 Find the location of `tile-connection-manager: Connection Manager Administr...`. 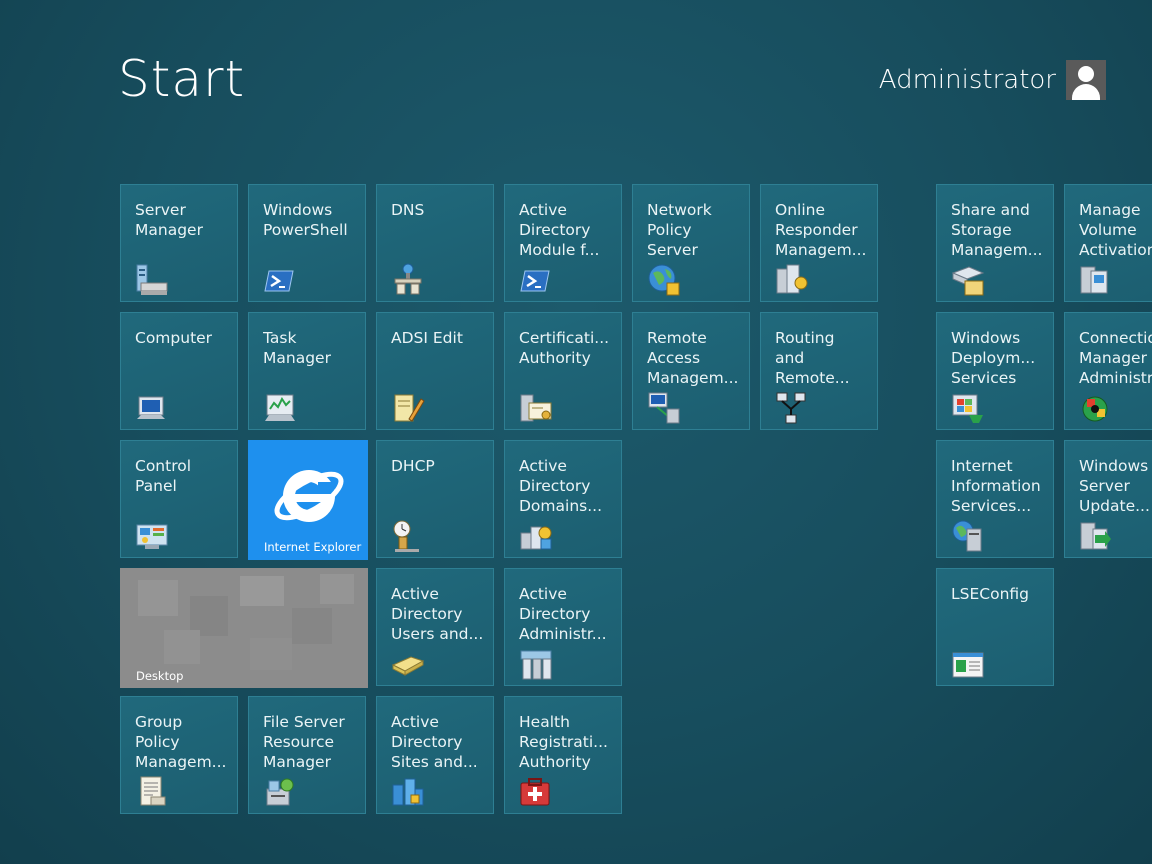

tile-connection-manager: Connection Manager Administr... is located at coordinates (1108, 371).